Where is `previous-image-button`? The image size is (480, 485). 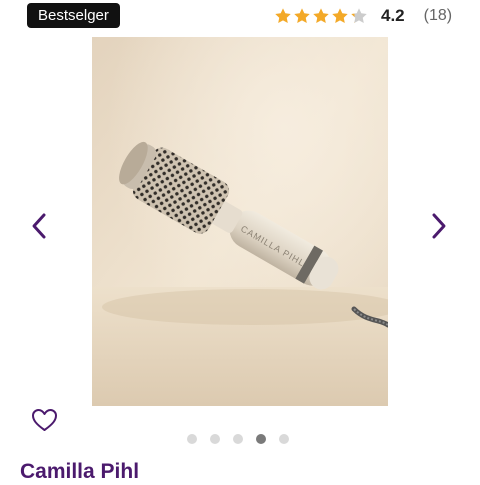 previous-image-button is located at coordinates (39, 226).